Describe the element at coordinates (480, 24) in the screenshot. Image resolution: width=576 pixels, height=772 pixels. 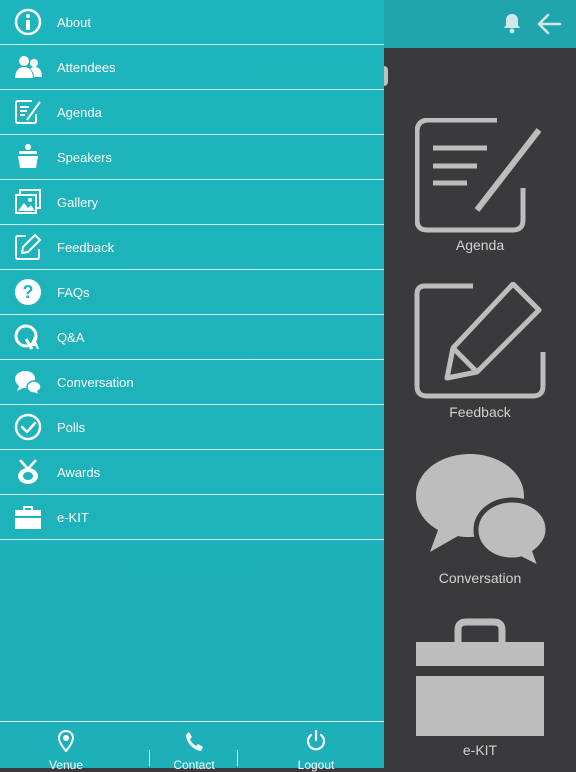
I see `app-header` at that location.